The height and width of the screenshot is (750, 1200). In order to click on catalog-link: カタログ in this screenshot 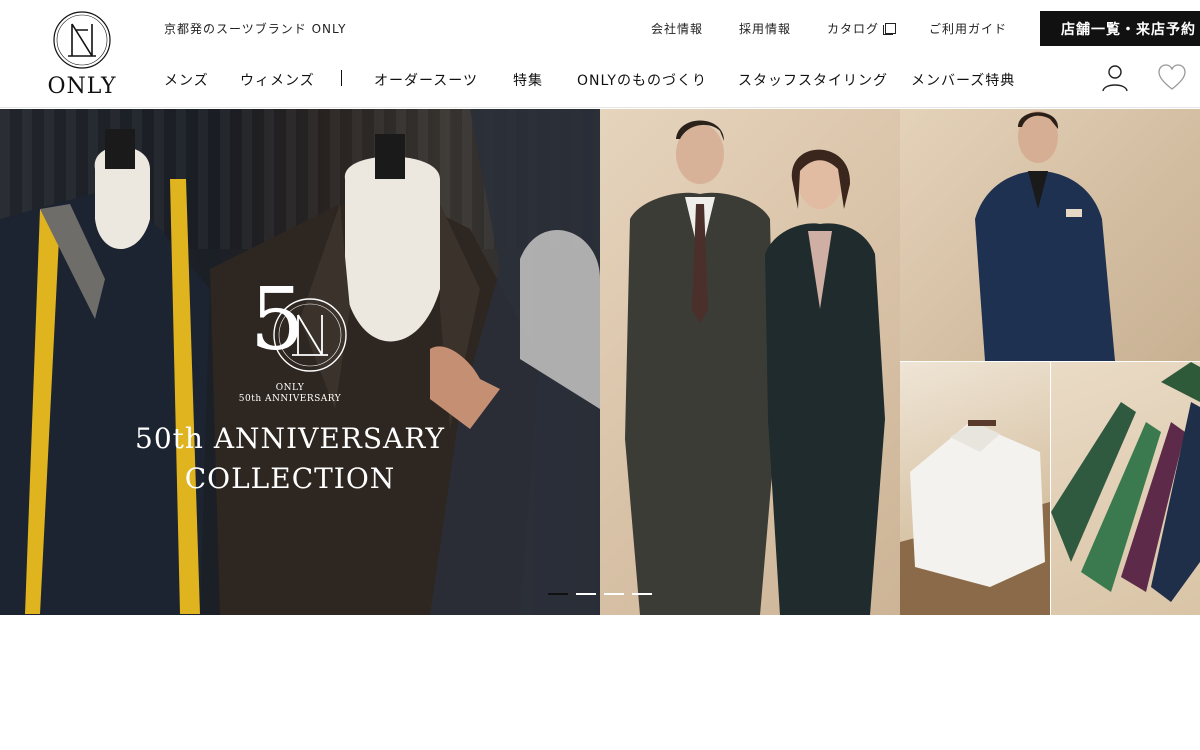, I will do `click(862, 28)`.